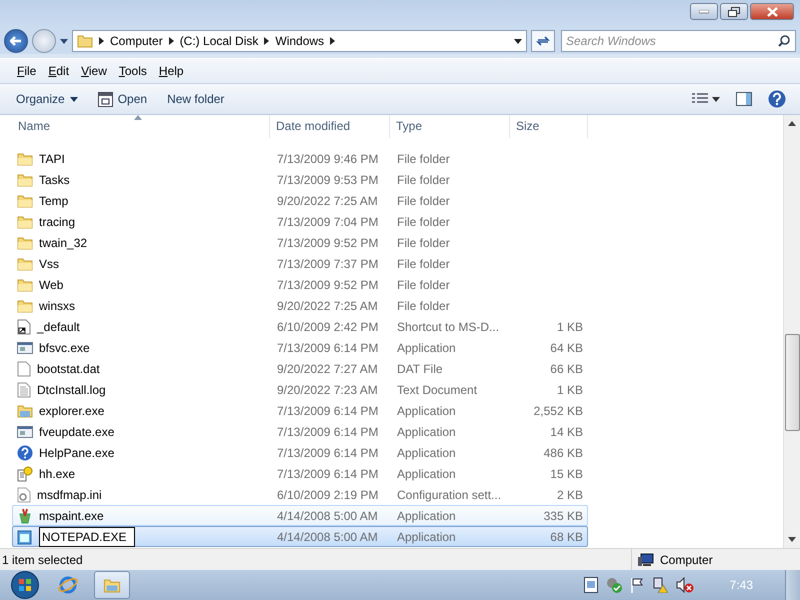  I want to click on left-arrow-icon, so click(16, 41).